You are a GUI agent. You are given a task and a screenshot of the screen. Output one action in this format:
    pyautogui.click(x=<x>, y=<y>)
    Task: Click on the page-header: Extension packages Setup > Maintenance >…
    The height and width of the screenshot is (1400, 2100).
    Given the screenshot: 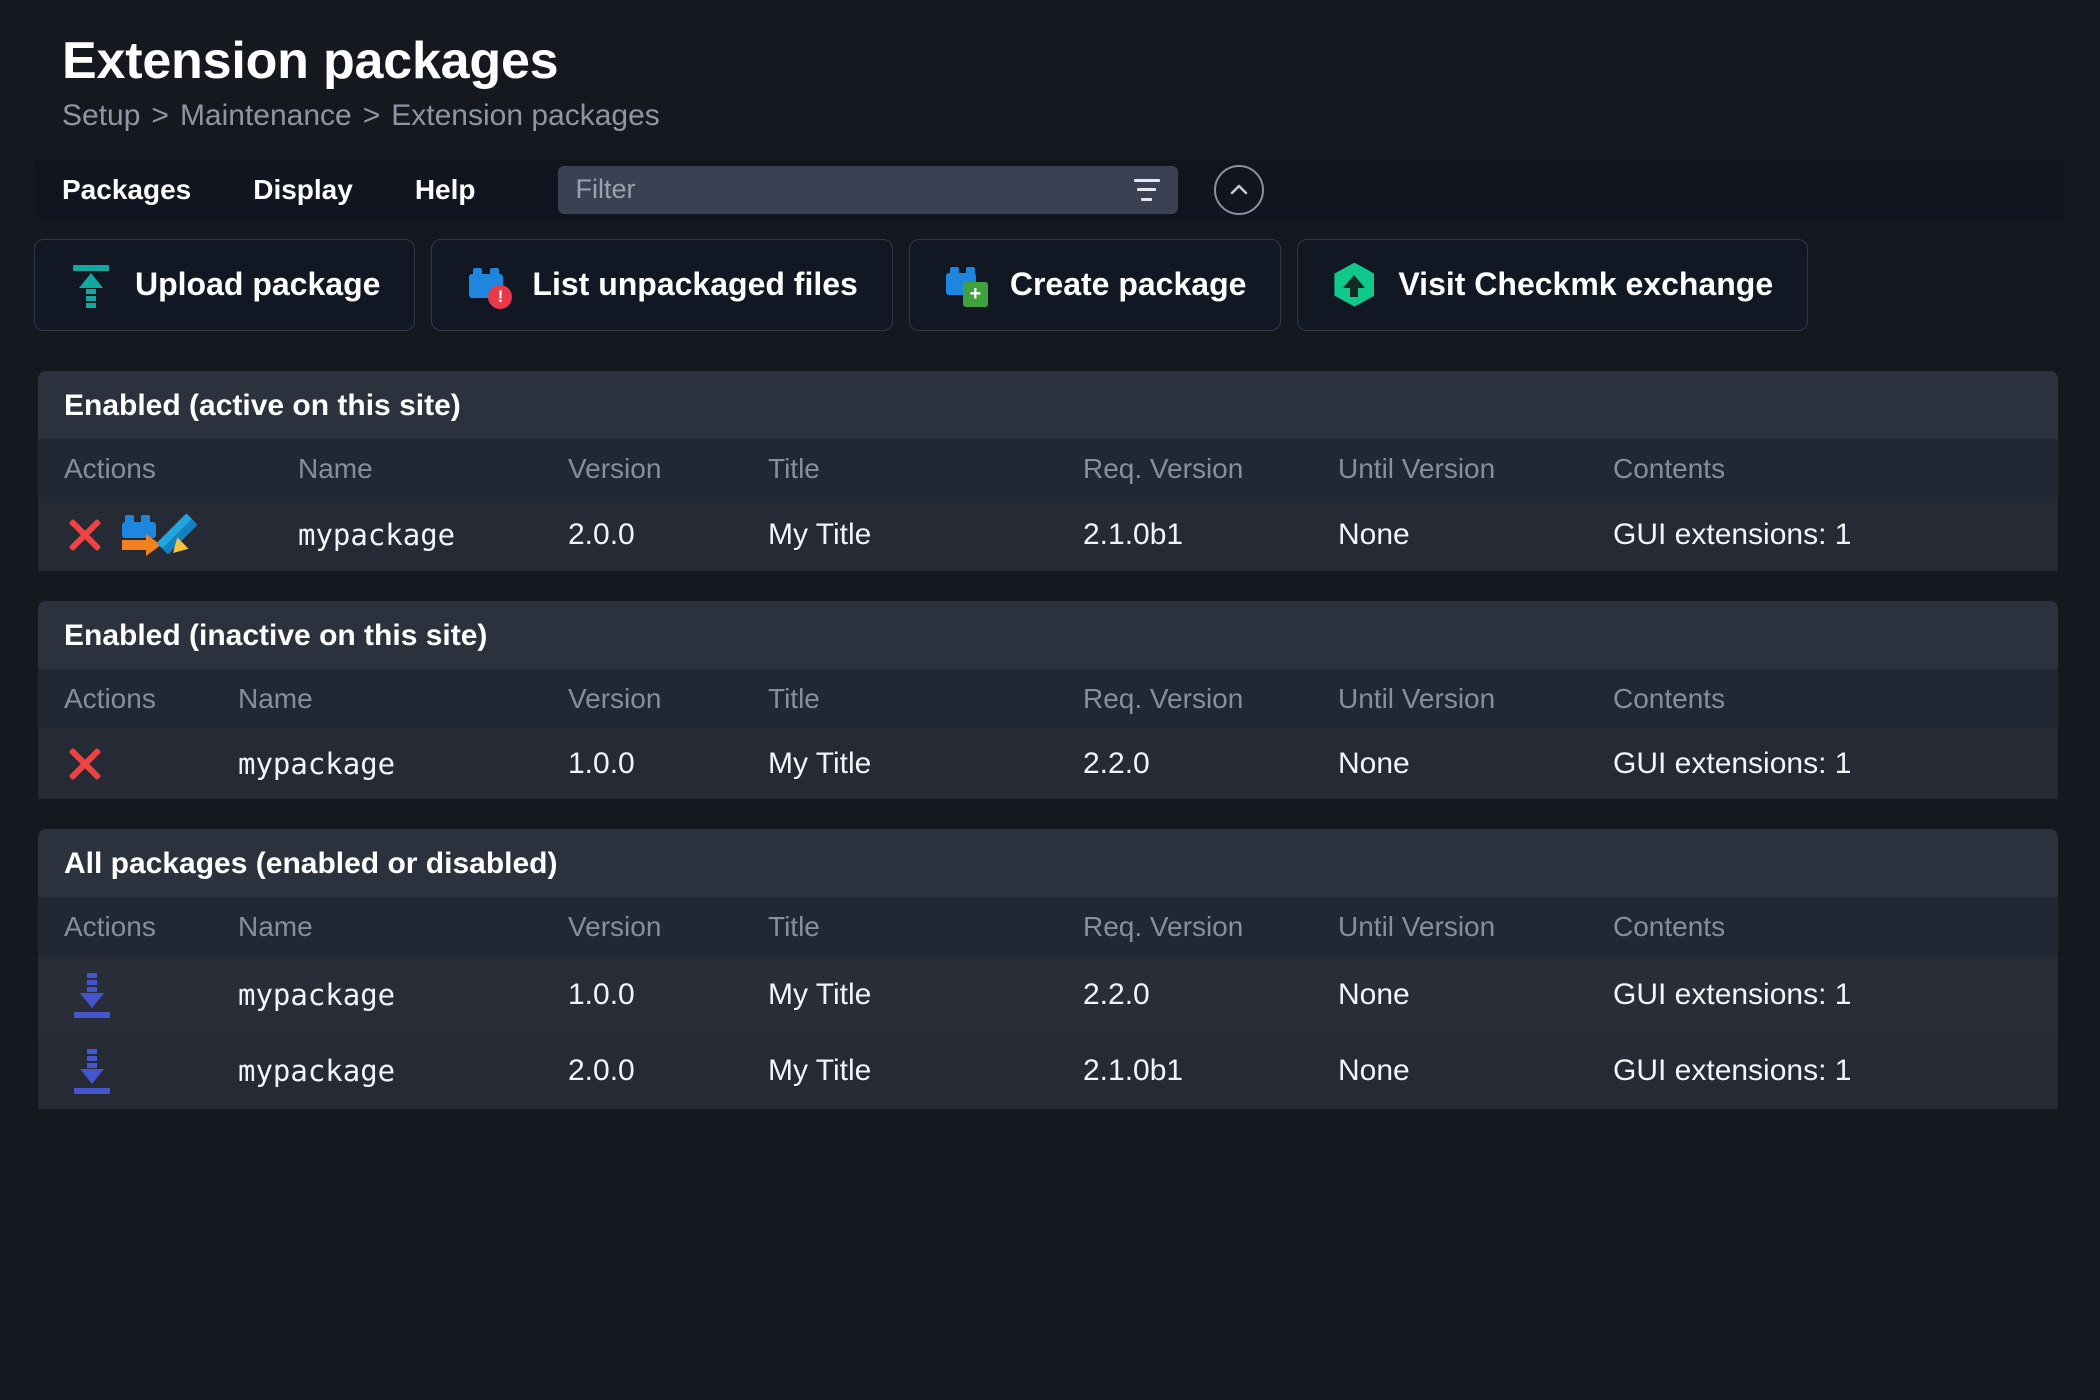 What is the action you would take?
    pyautogui.click(x=1050, y=66)
    